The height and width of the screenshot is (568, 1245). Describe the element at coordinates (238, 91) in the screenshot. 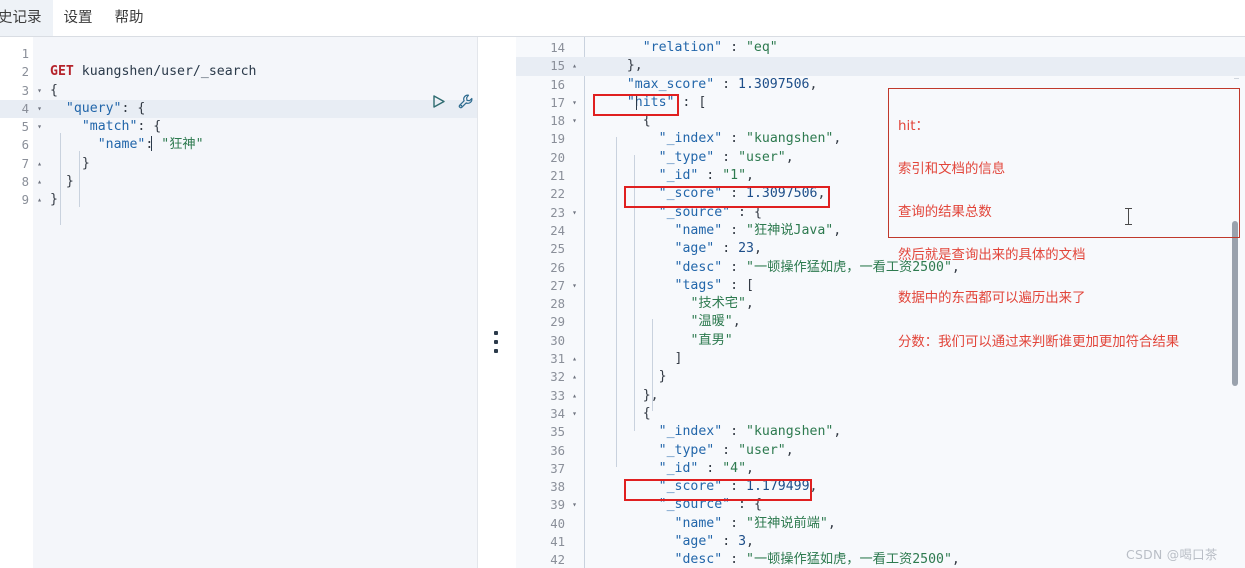

I see `code-line: 3 ▾{` at that location.